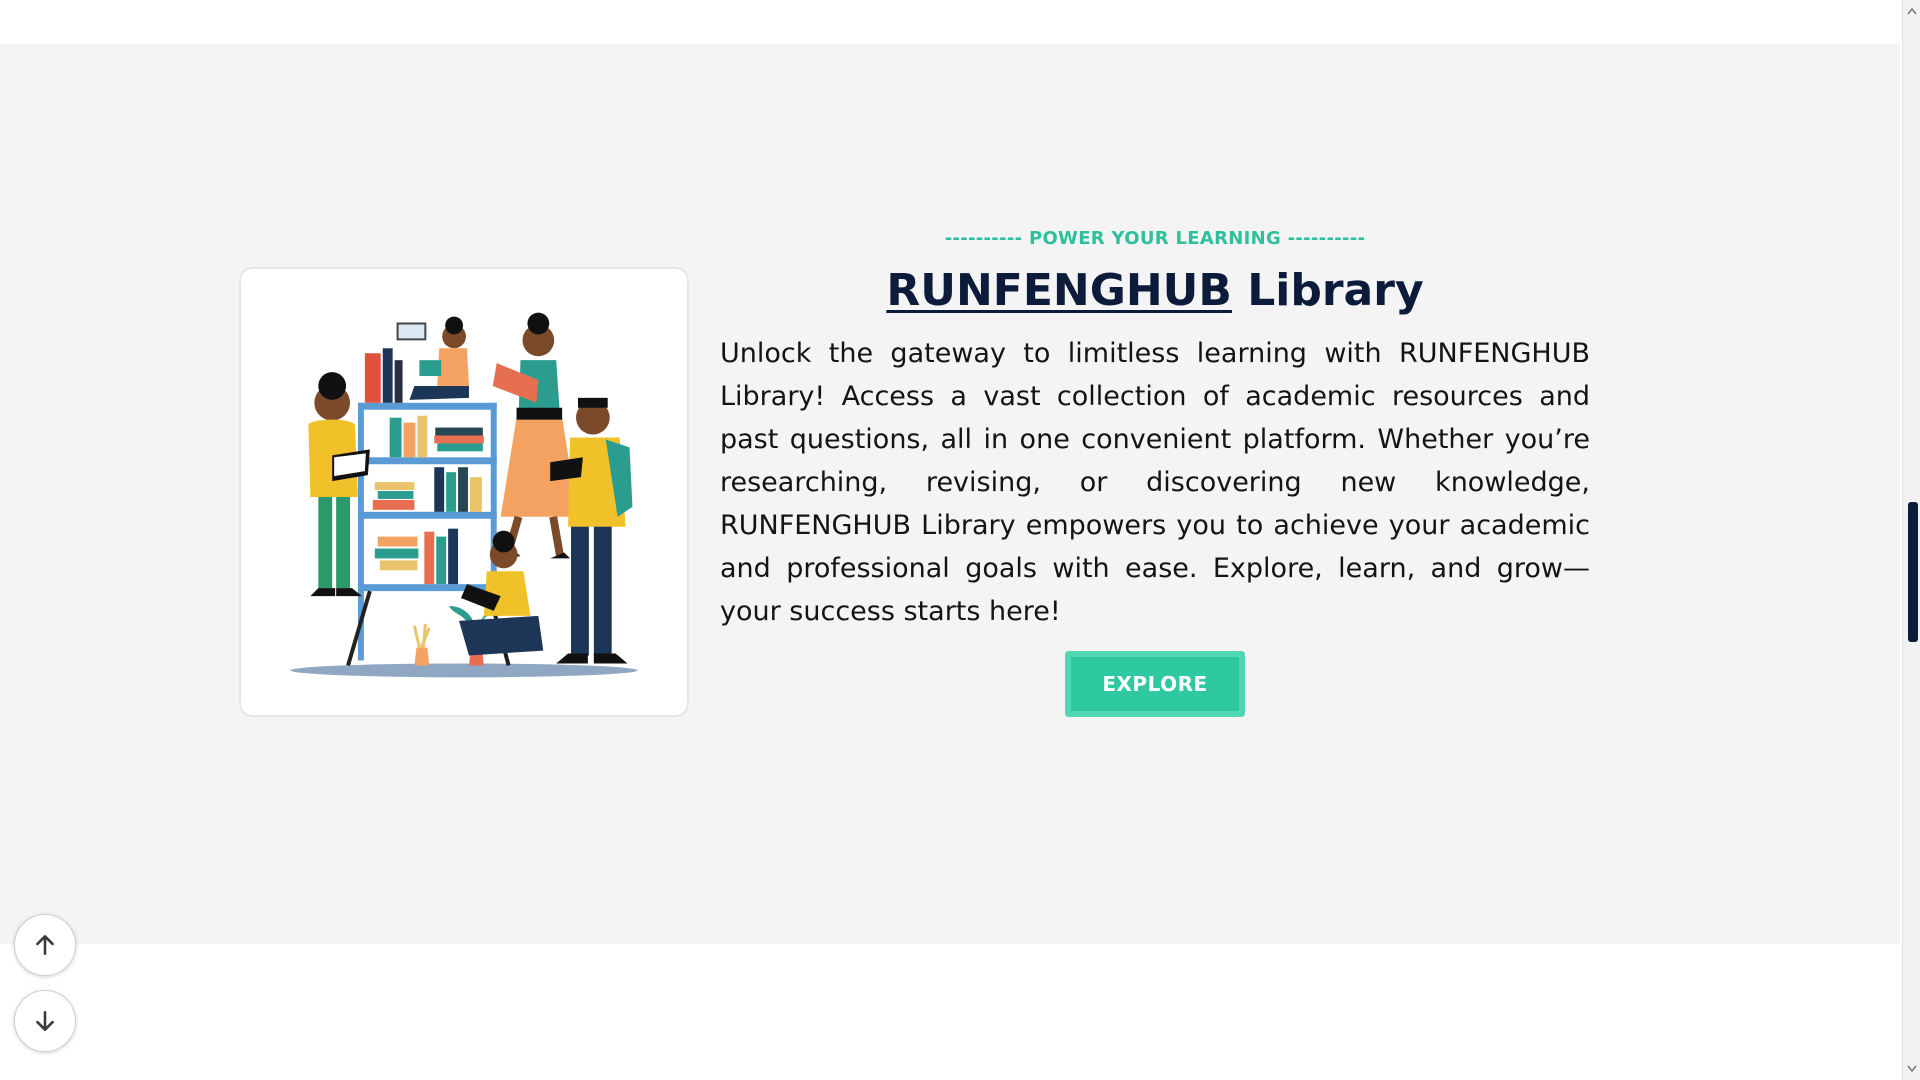 This screenshot has width=1920, height=1080. I want to click on arrow-up-icon, so click(45, 945).